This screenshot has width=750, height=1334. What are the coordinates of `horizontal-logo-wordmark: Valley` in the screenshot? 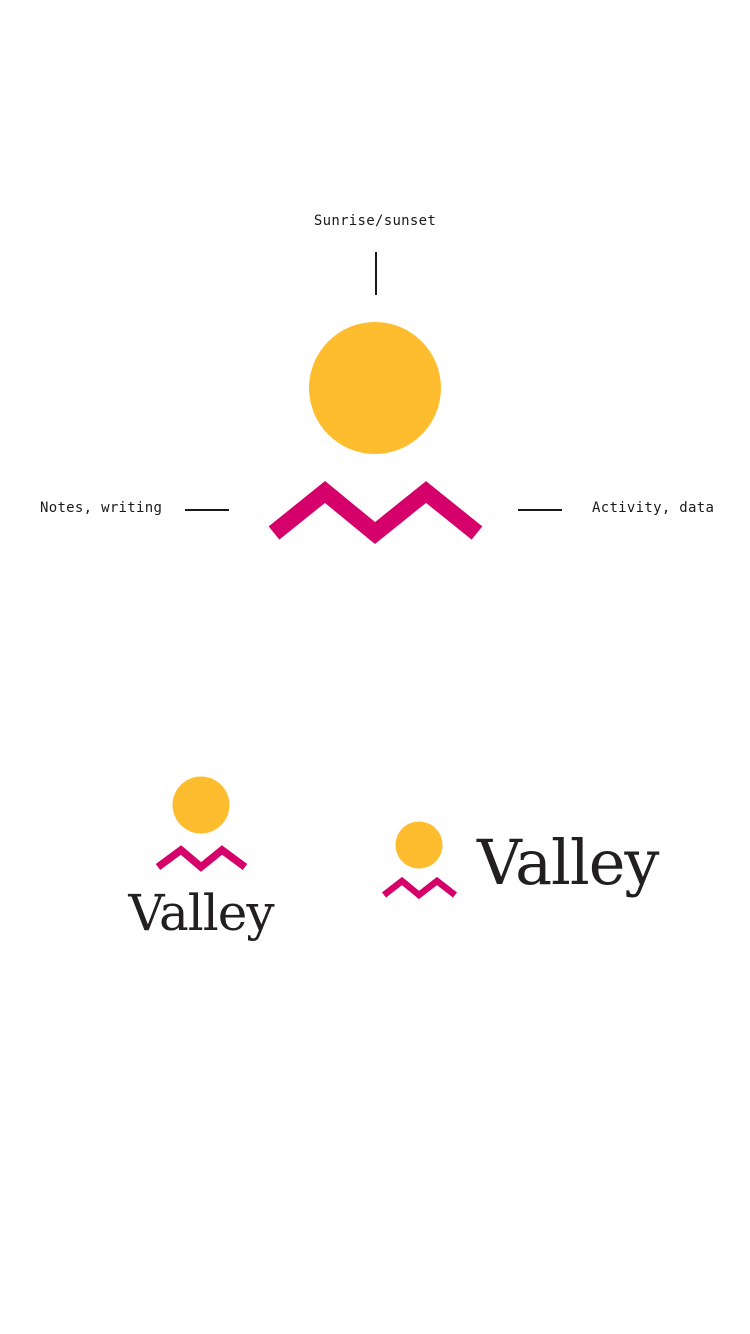 It's located at (568, 862).